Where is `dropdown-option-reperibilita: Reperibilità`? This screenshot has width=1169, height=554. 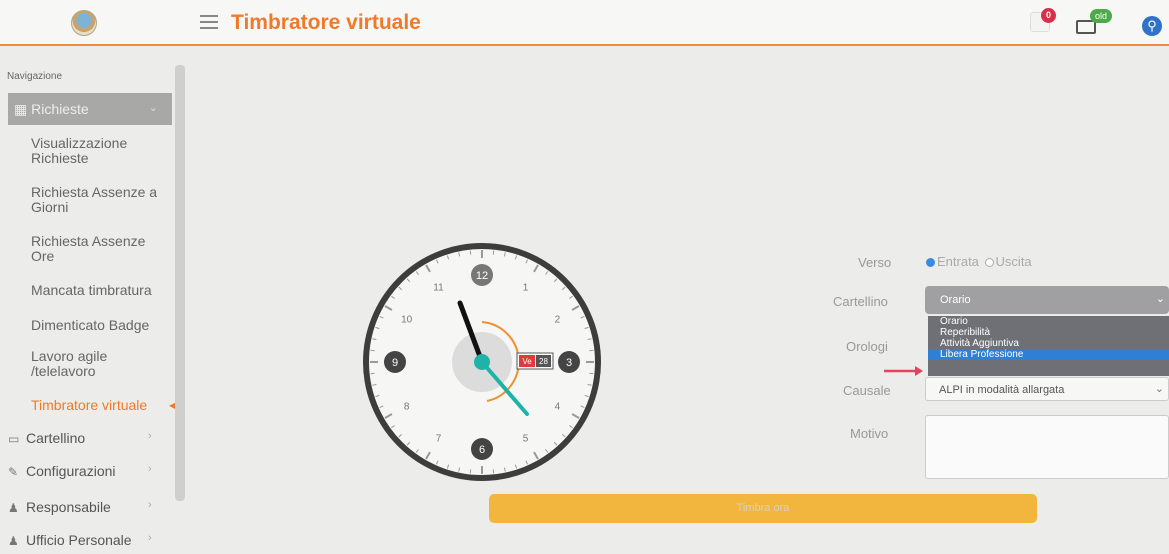
dropdown-option-reperibilita: Reperibilità is located at coordinates (1048, 332).